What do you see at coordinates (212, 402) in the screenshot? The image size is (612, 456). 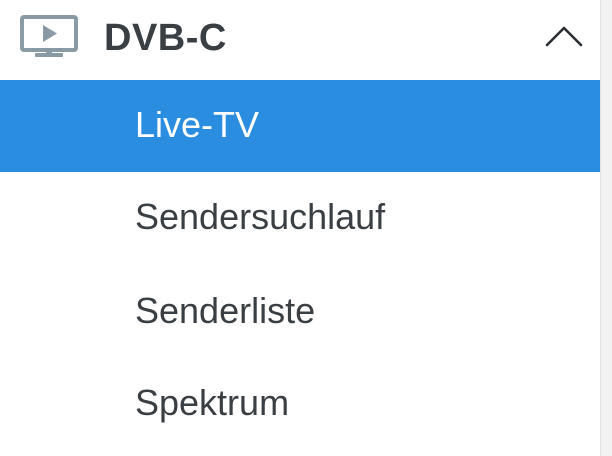 I see `menu-item-label: Spektrum` at bounding box center [212, 402].